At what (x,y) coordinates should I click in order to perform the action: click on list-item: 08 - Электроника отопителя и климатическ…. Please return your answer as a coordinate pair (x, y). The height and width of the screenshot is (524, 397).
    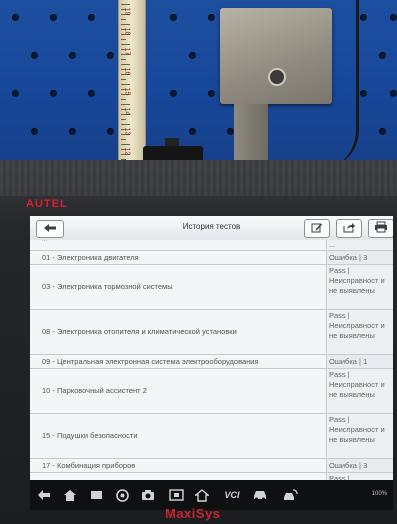
    Looking at the image, I should click on (211, 332).